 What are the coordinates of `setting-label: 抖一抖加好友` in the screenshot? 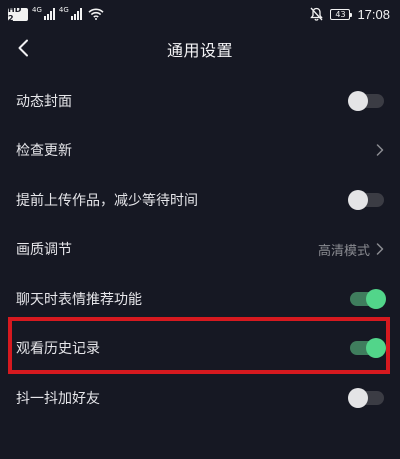 It's located at (58, 398).